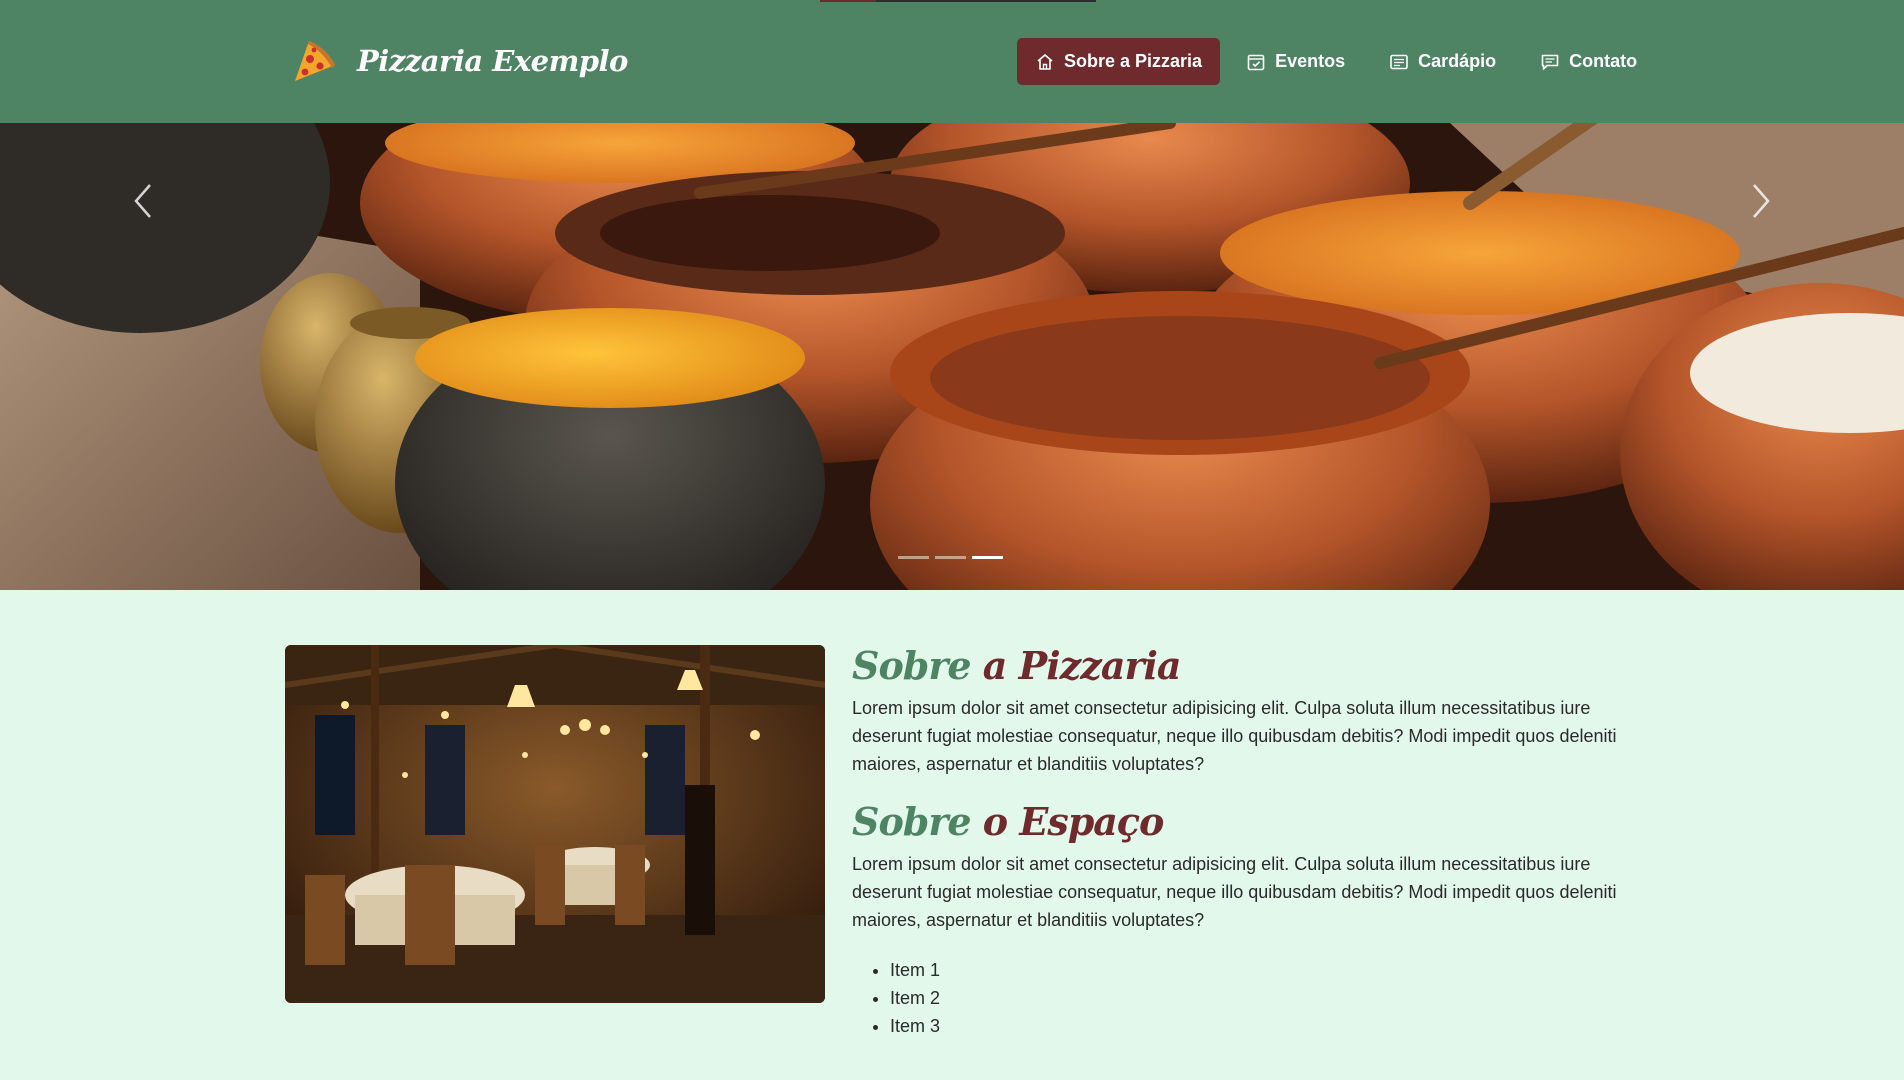 Image resolution: width=1904 pixels, height=1080 pixels. I want to click on chevron-left-icon, so click(142, 201).